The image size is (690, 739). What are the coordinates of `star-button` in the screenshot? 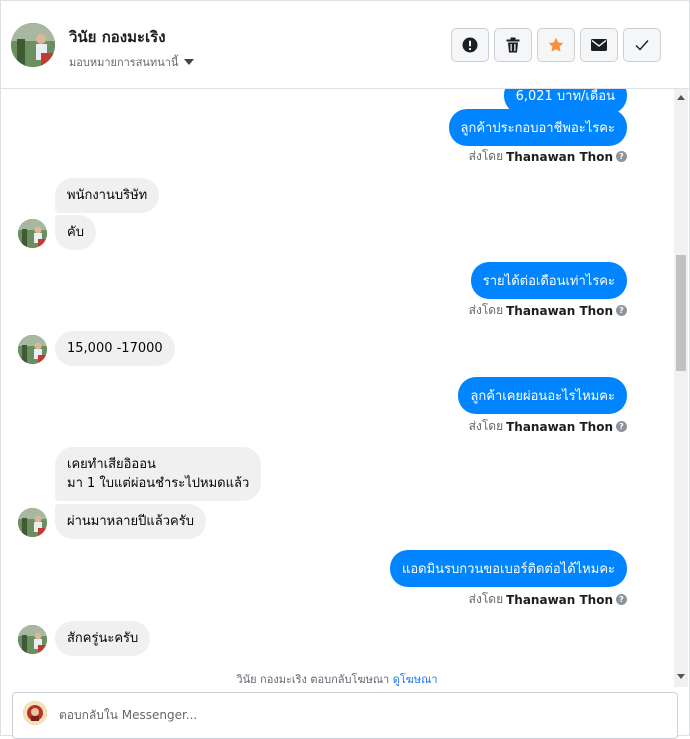 It's located at (556, 45).